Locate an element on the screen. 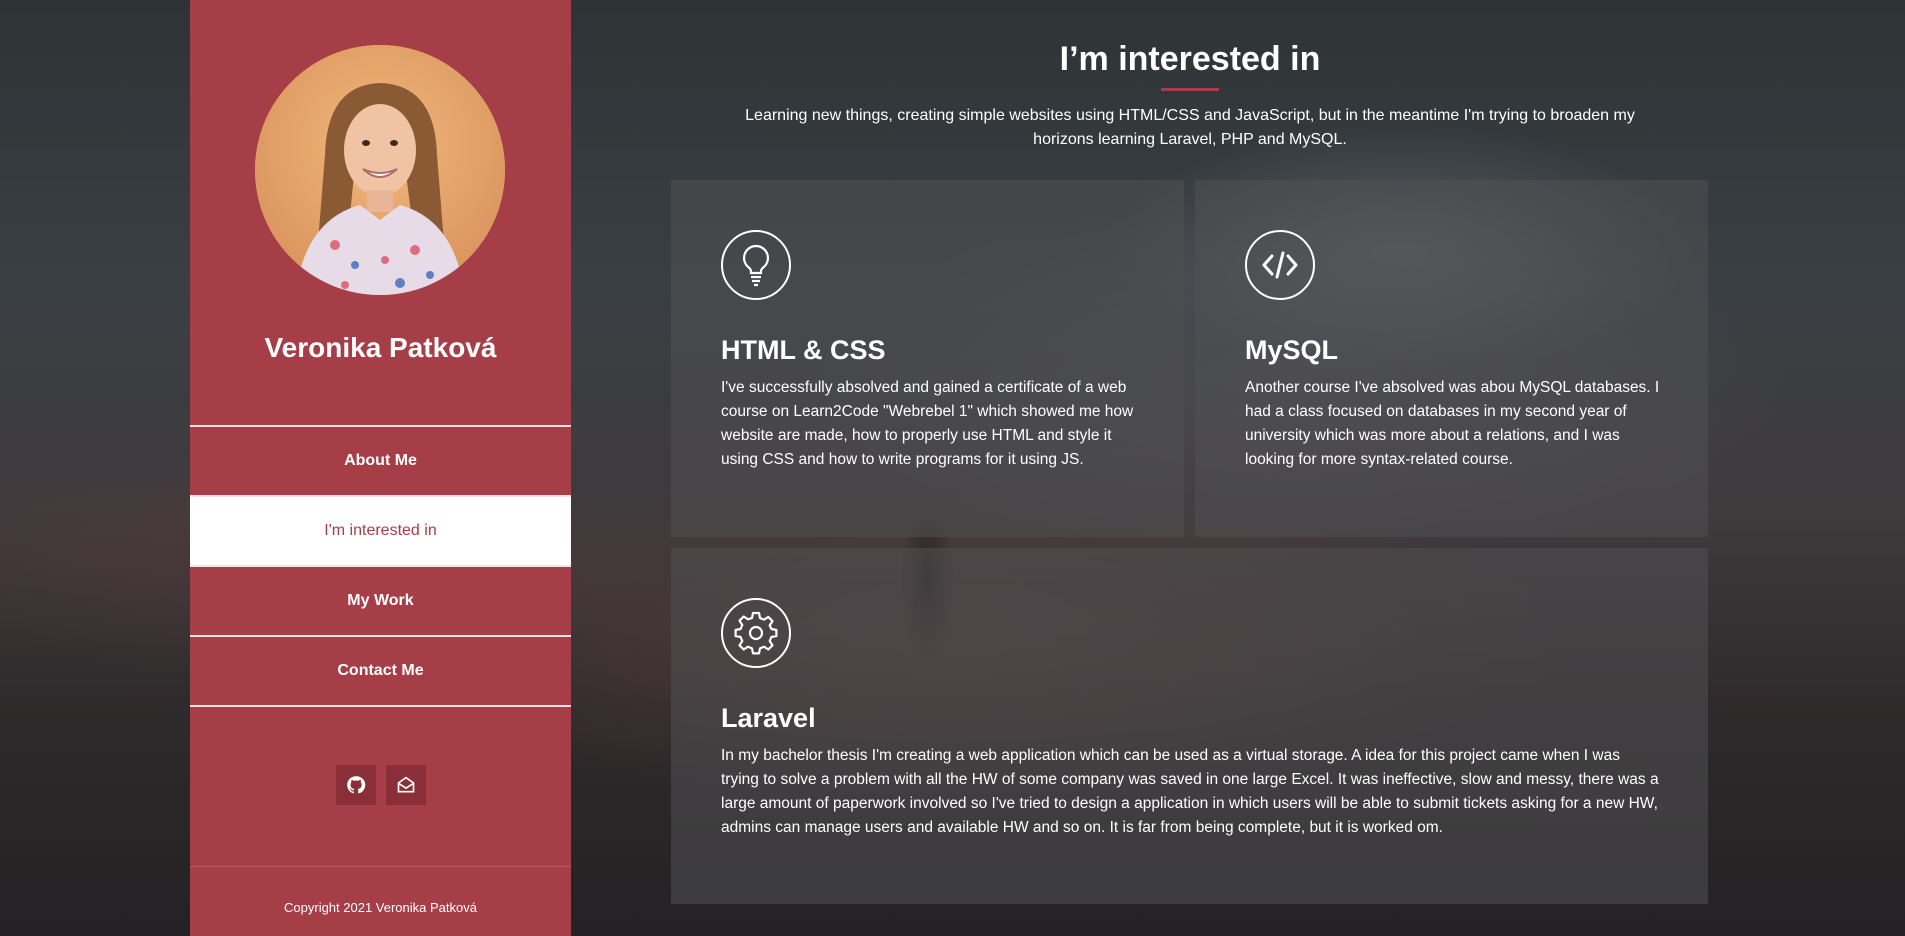 Image resolution: width=1905 pixels, height=936 pixels. code-icon is located at coordinates (1280, 265).